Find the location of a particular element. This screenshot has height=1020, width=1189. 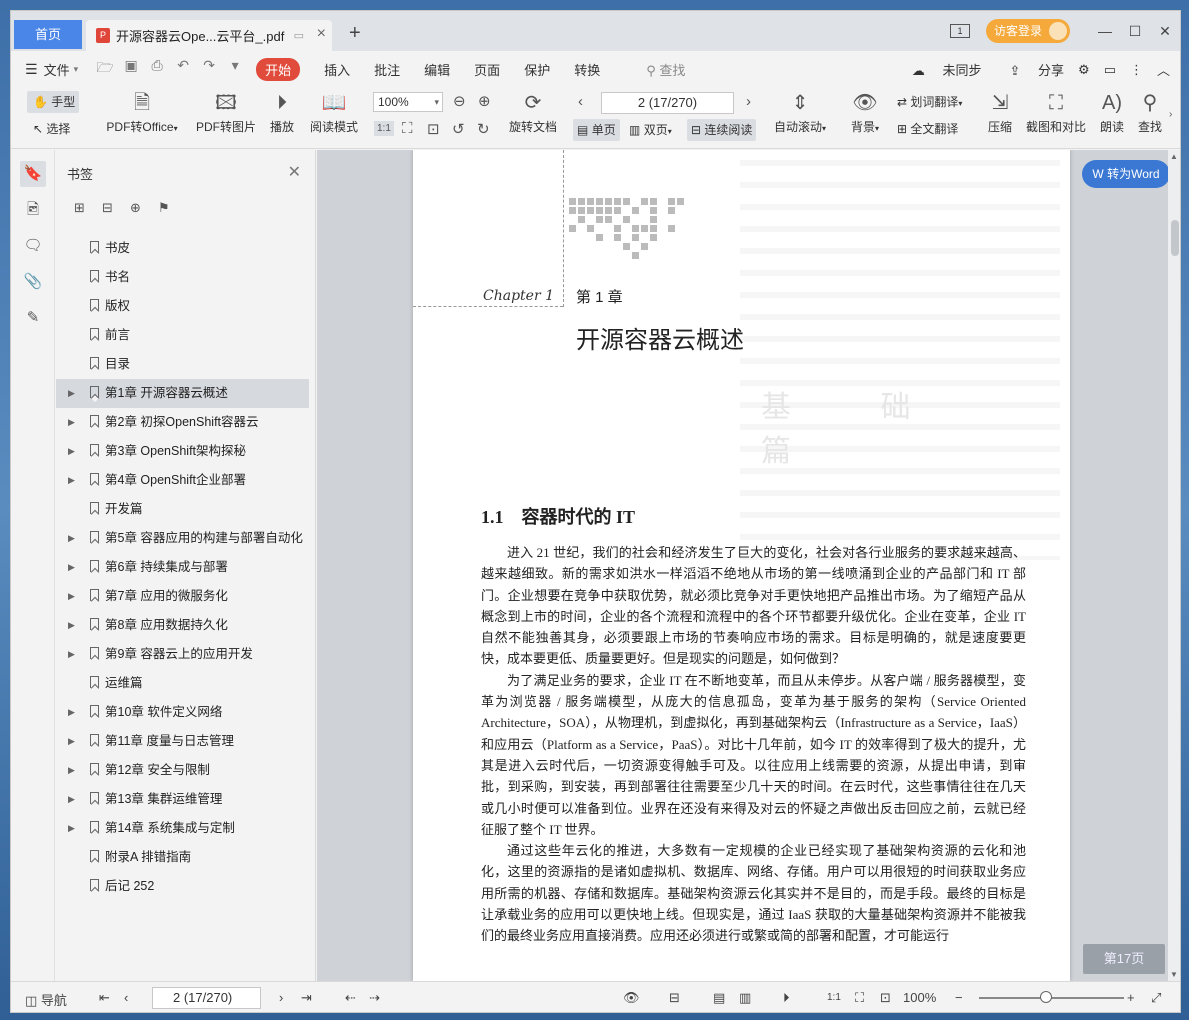

thumbnail-panel-icon: 🖻 is located at coordinates (33, 210).